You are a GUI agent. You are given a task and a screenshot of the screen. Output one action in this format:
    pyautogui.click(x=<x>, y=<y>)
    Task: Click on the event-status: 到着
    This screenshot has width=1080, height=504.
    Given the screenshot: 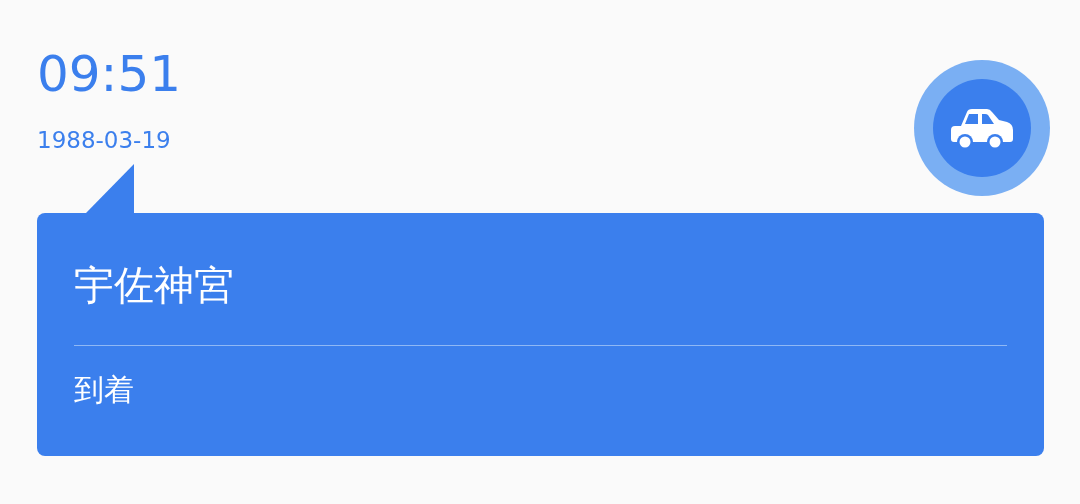 What is the action you would take?
    pyautogui.click(x=104, y=390)
    